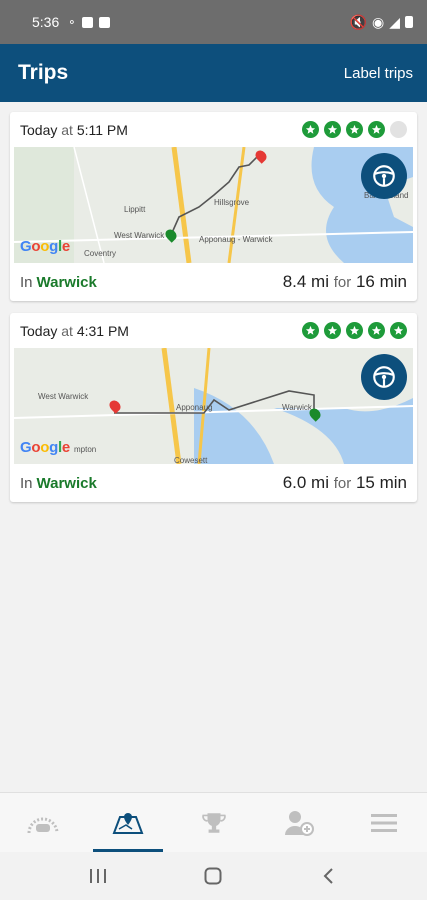 This screenshot has width=427, height=900. I want to click on map-label: Hillsgrove, so click(232, 202).